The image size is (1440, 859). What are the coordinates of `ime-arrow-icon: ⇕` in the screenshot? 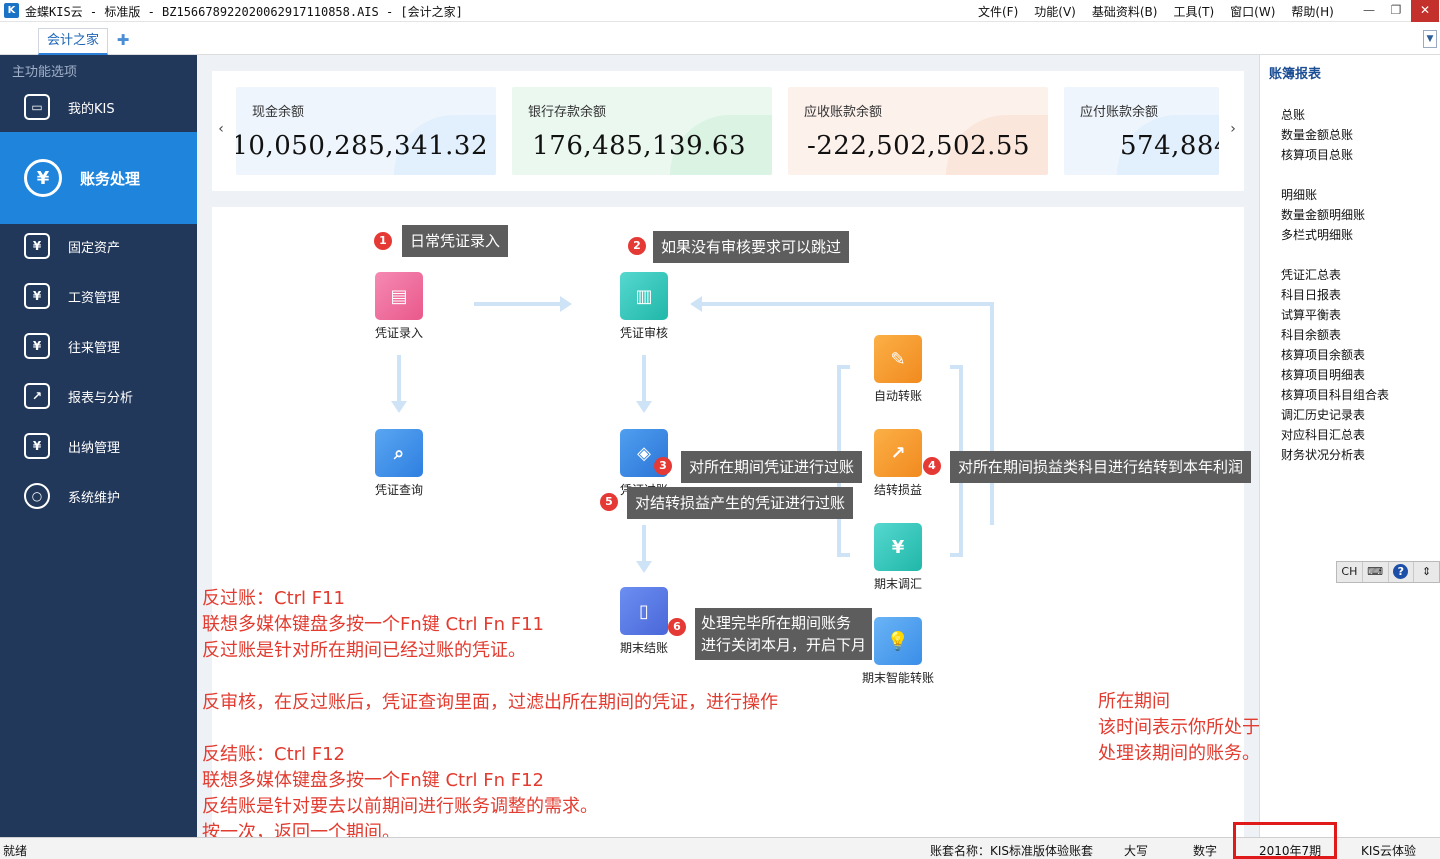 It's located at (1426, 572).